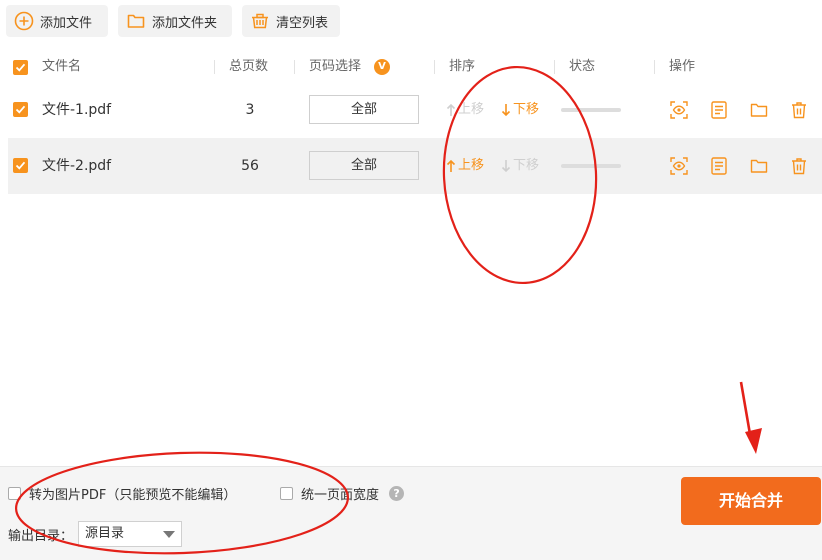  I want to click on to-image-pdf-checkbox, so click(14, 493).